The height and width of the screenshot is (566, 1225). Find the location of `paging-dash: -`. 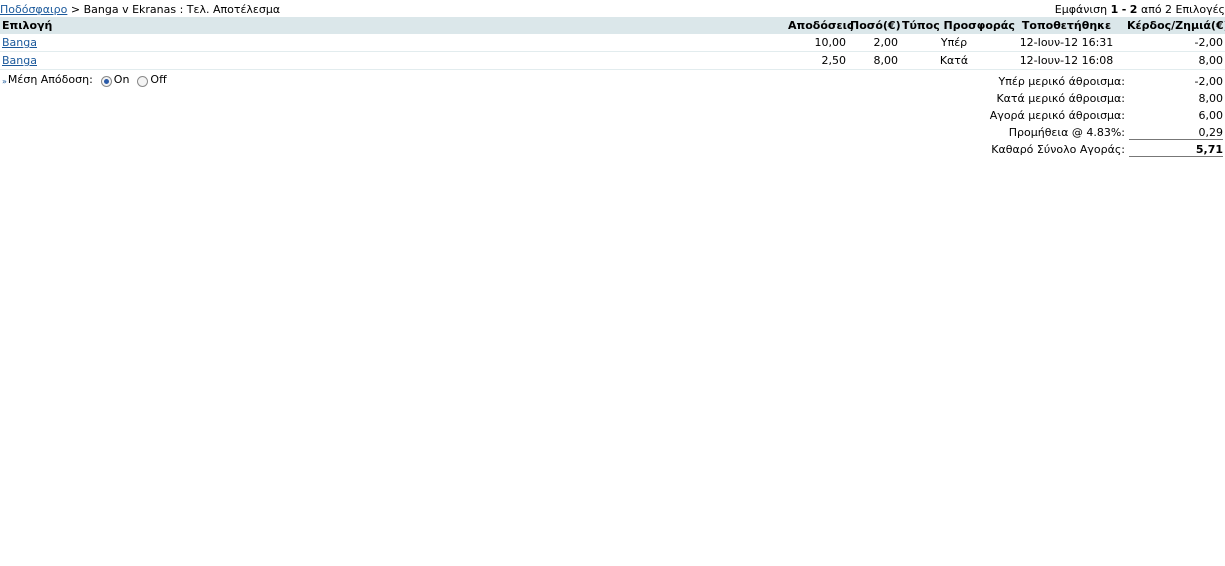

paging-dash: - is located at coordinates (1124, 9).